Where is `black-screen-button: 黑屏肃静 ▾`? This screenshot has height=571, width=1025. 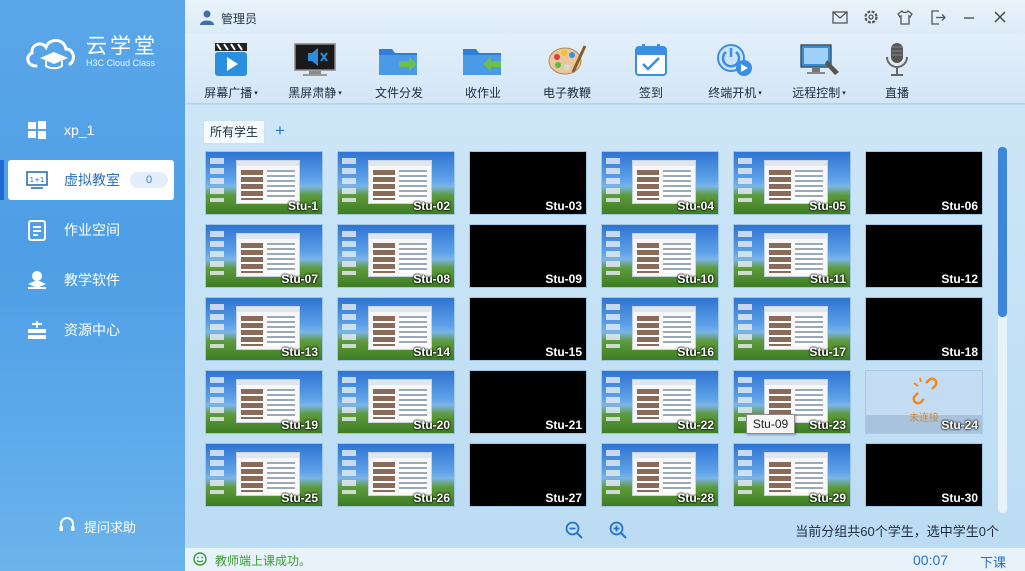 black-screen-button: 黑屏肃静 ▾ is located at coordinates (315, 70).